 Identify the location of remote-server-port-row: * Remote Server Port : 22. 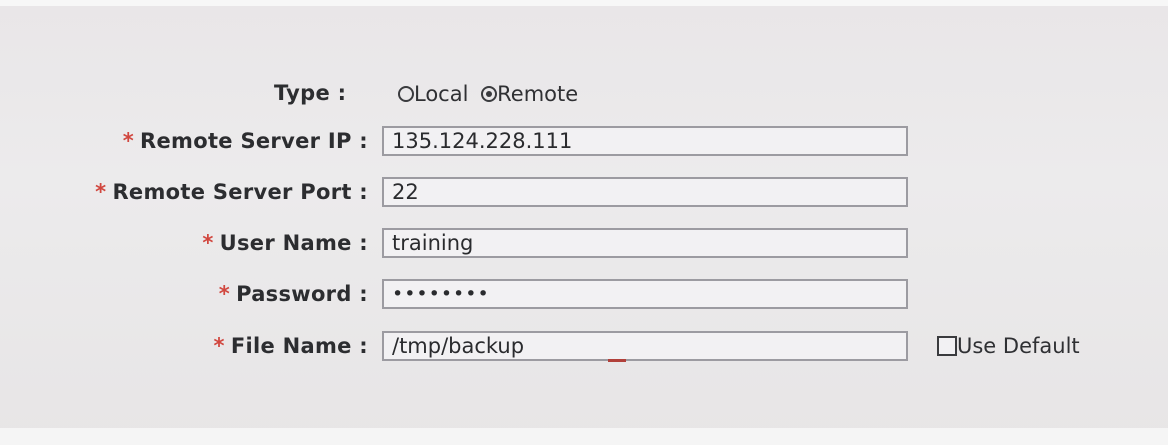
(584, 192).